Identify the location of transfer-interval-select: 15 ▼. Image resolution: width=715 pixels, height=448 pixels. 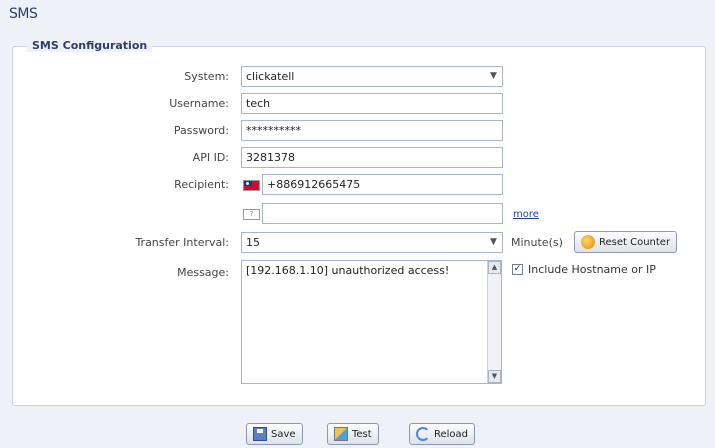
(372, 242).